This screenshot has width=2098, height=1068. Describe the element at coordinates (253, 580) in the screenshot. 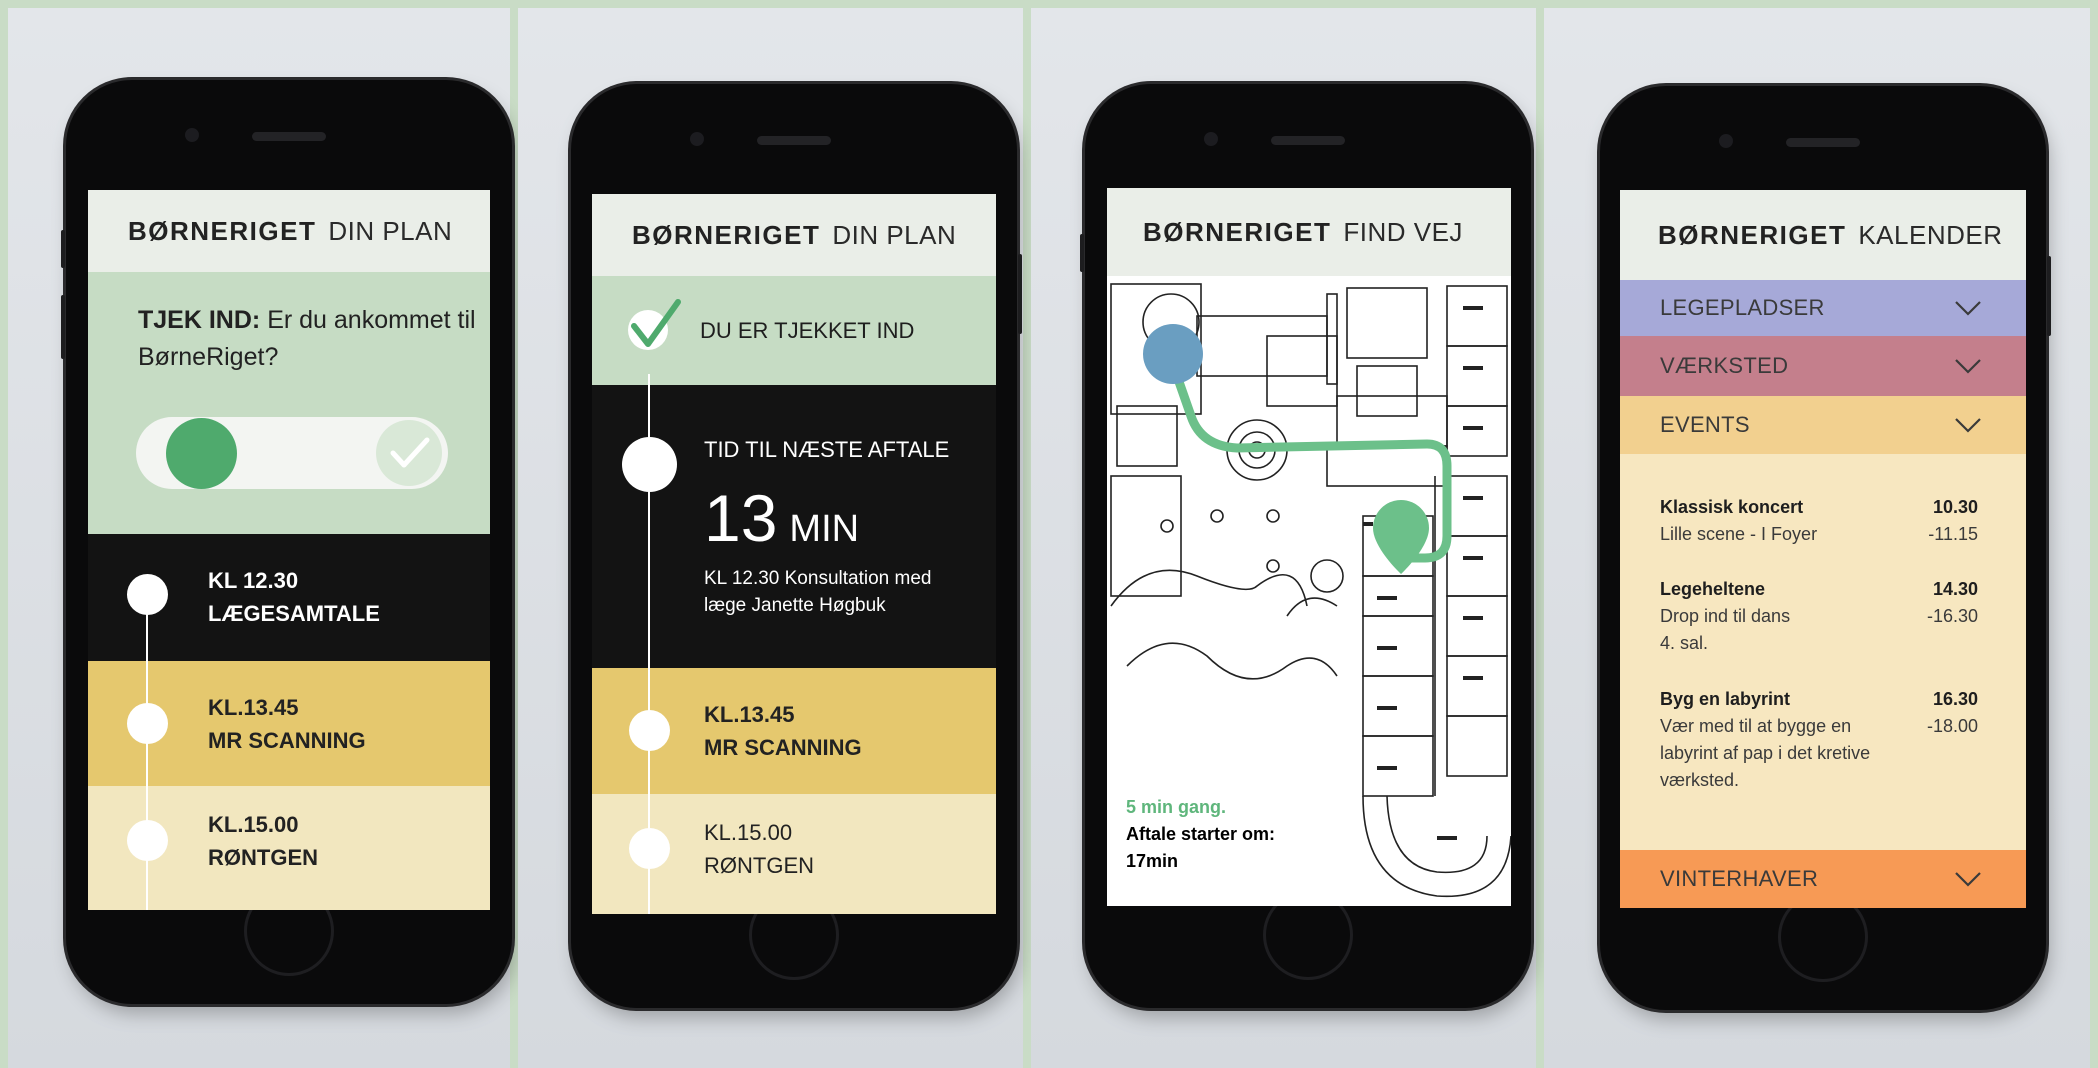

I see `appointment-time: KL 12.30` at that location.